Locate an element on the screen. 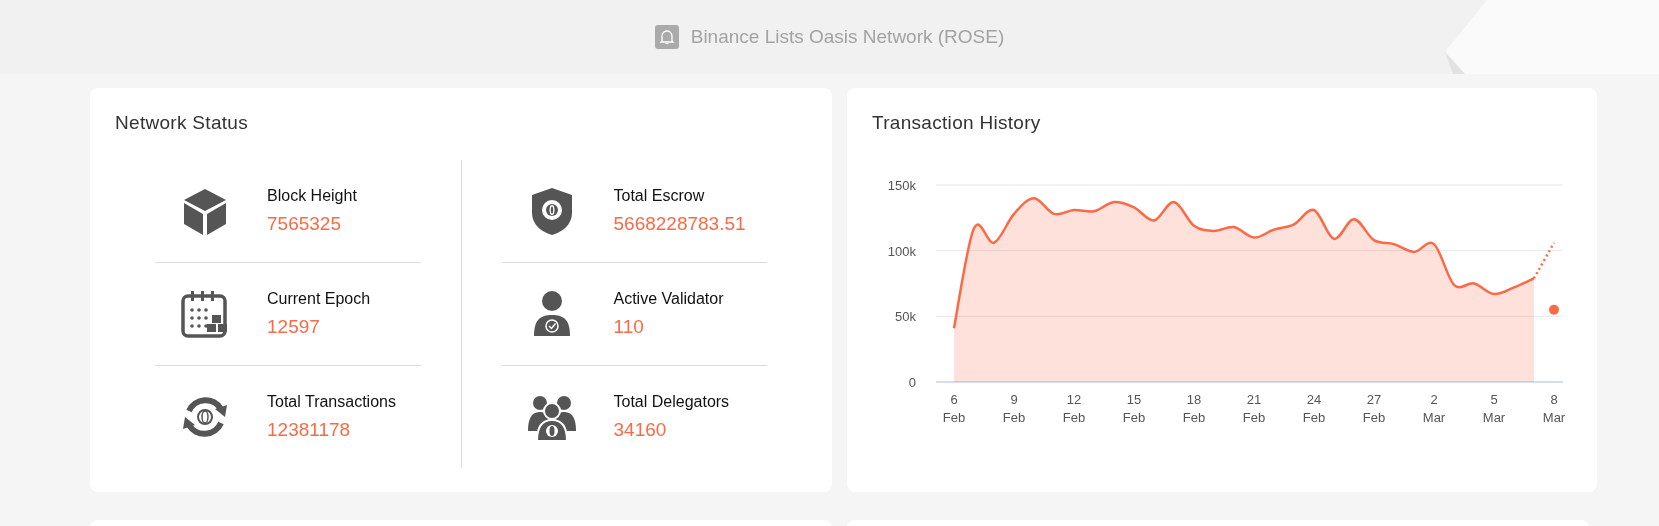  y-axis-label: 100k is located at coordinates (901, 251).